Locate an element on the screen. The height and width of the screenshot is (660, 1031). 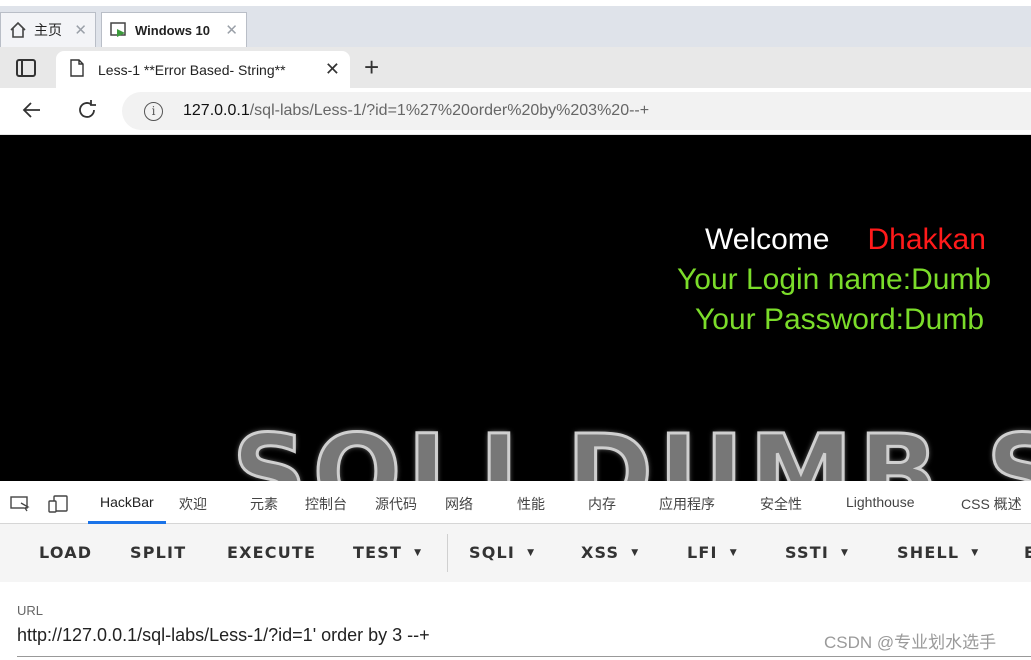
toolbar-separator is located at coordinates (447, 553).